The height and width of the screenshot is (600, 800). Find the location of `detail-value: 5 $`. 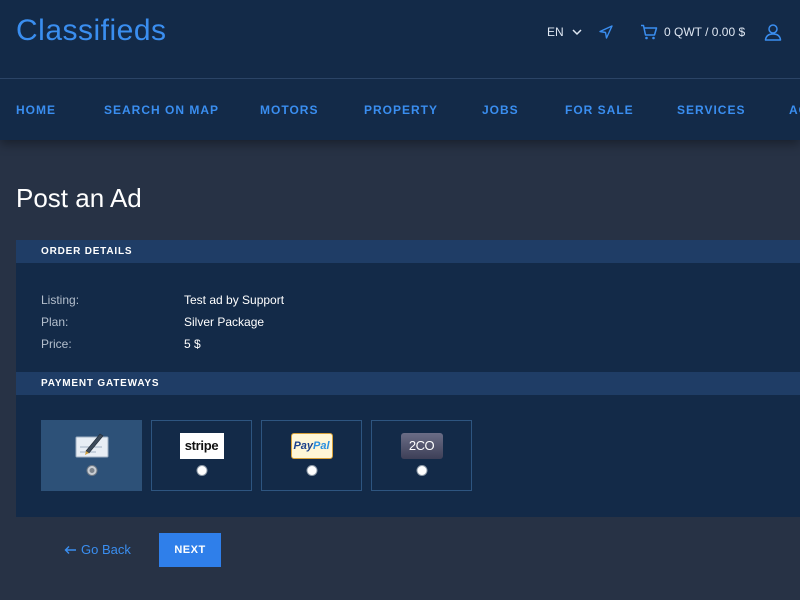

detail-value: 5 $ is located at coordinates (192, 344).